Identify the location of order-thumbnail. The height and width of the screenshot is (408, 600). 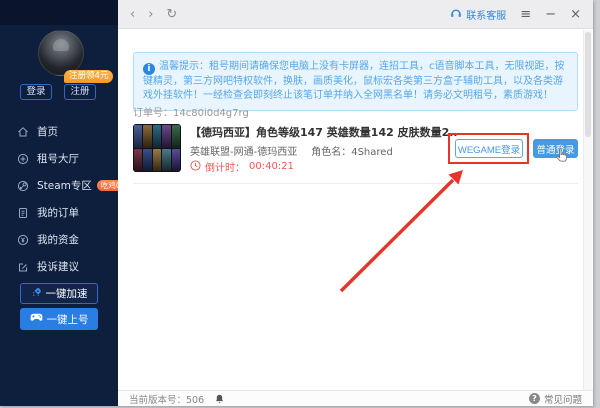
(157, 148).